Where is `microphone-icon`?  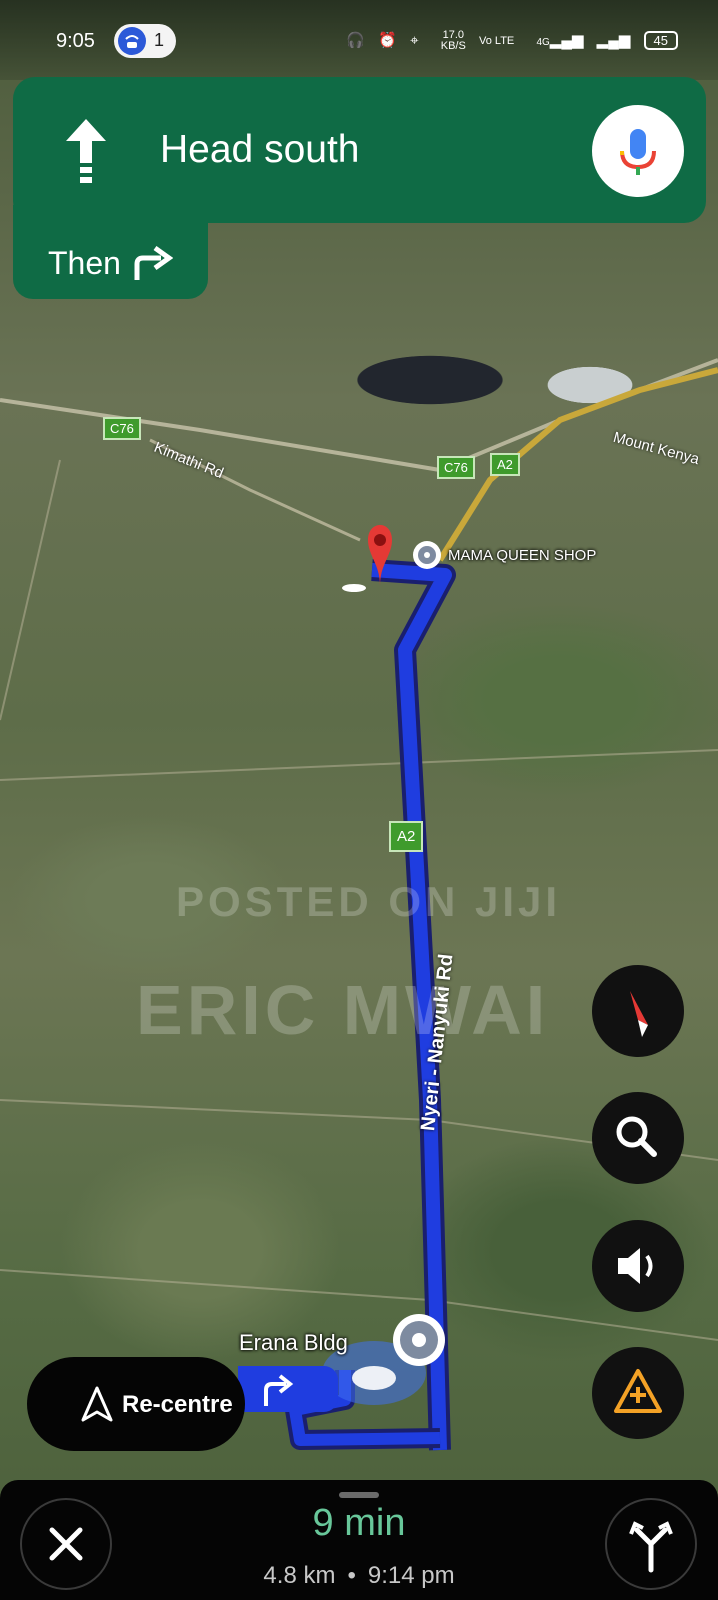
microphone-icon is located at coordinates (638, 152).